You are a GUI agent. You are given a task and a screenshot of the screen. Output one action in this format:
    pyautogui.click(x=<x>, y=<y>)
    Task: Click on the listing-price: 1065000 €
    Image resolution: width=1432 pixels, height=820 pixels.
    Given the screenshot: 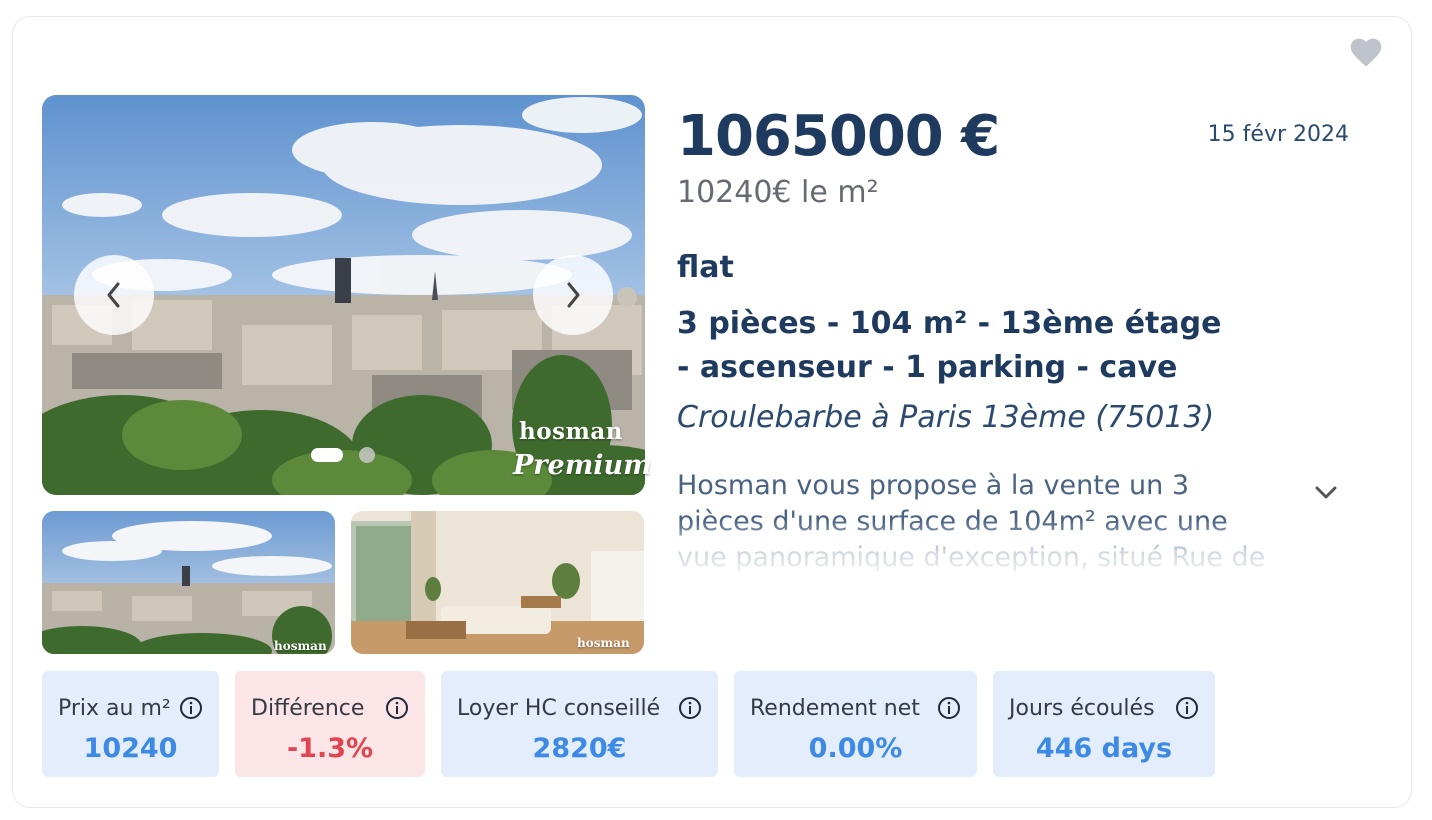 What is the action you would take?
    pyautogui.click(x=838, y=136)
    